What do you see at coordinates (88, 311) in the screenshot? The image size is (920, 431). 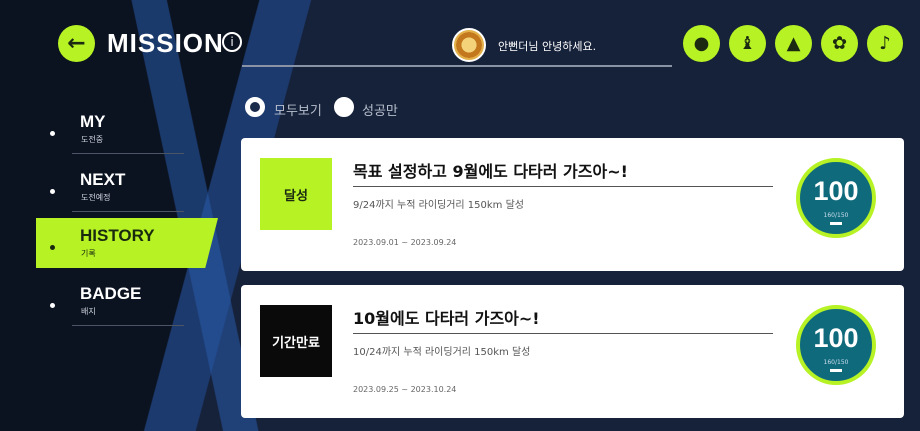 I see `sidebar-item-sublabel: 배지` at bounding box center [88, 311].